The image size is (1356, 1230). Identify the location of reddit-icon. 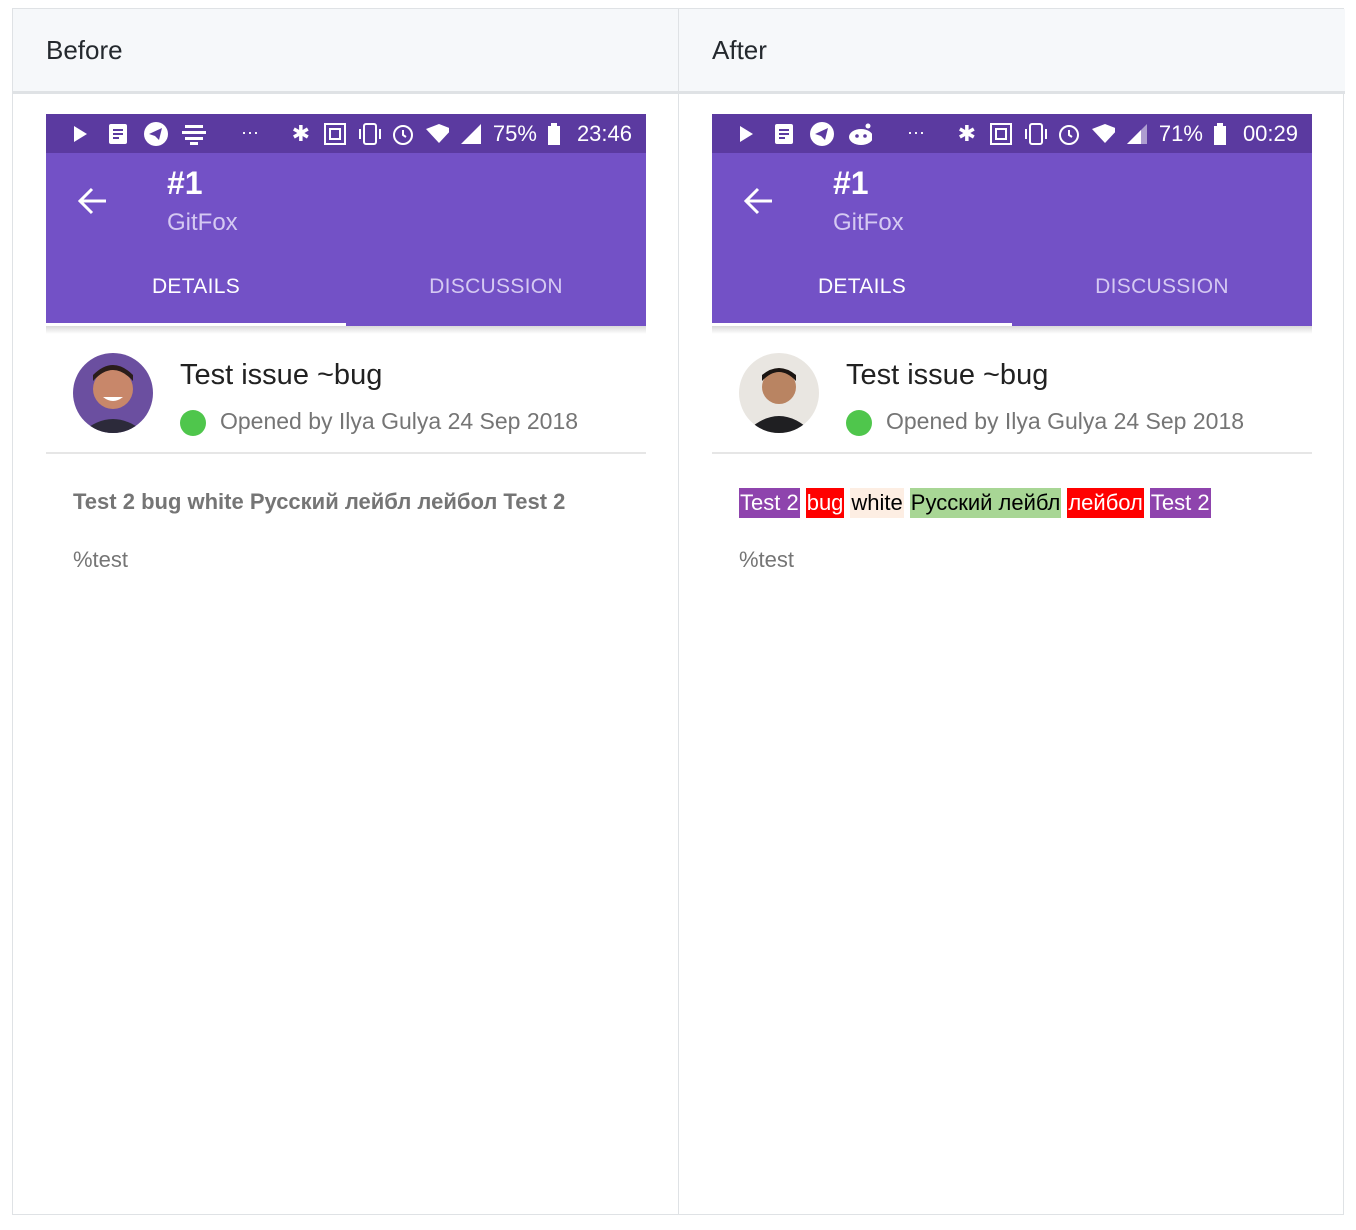
(860, 134).